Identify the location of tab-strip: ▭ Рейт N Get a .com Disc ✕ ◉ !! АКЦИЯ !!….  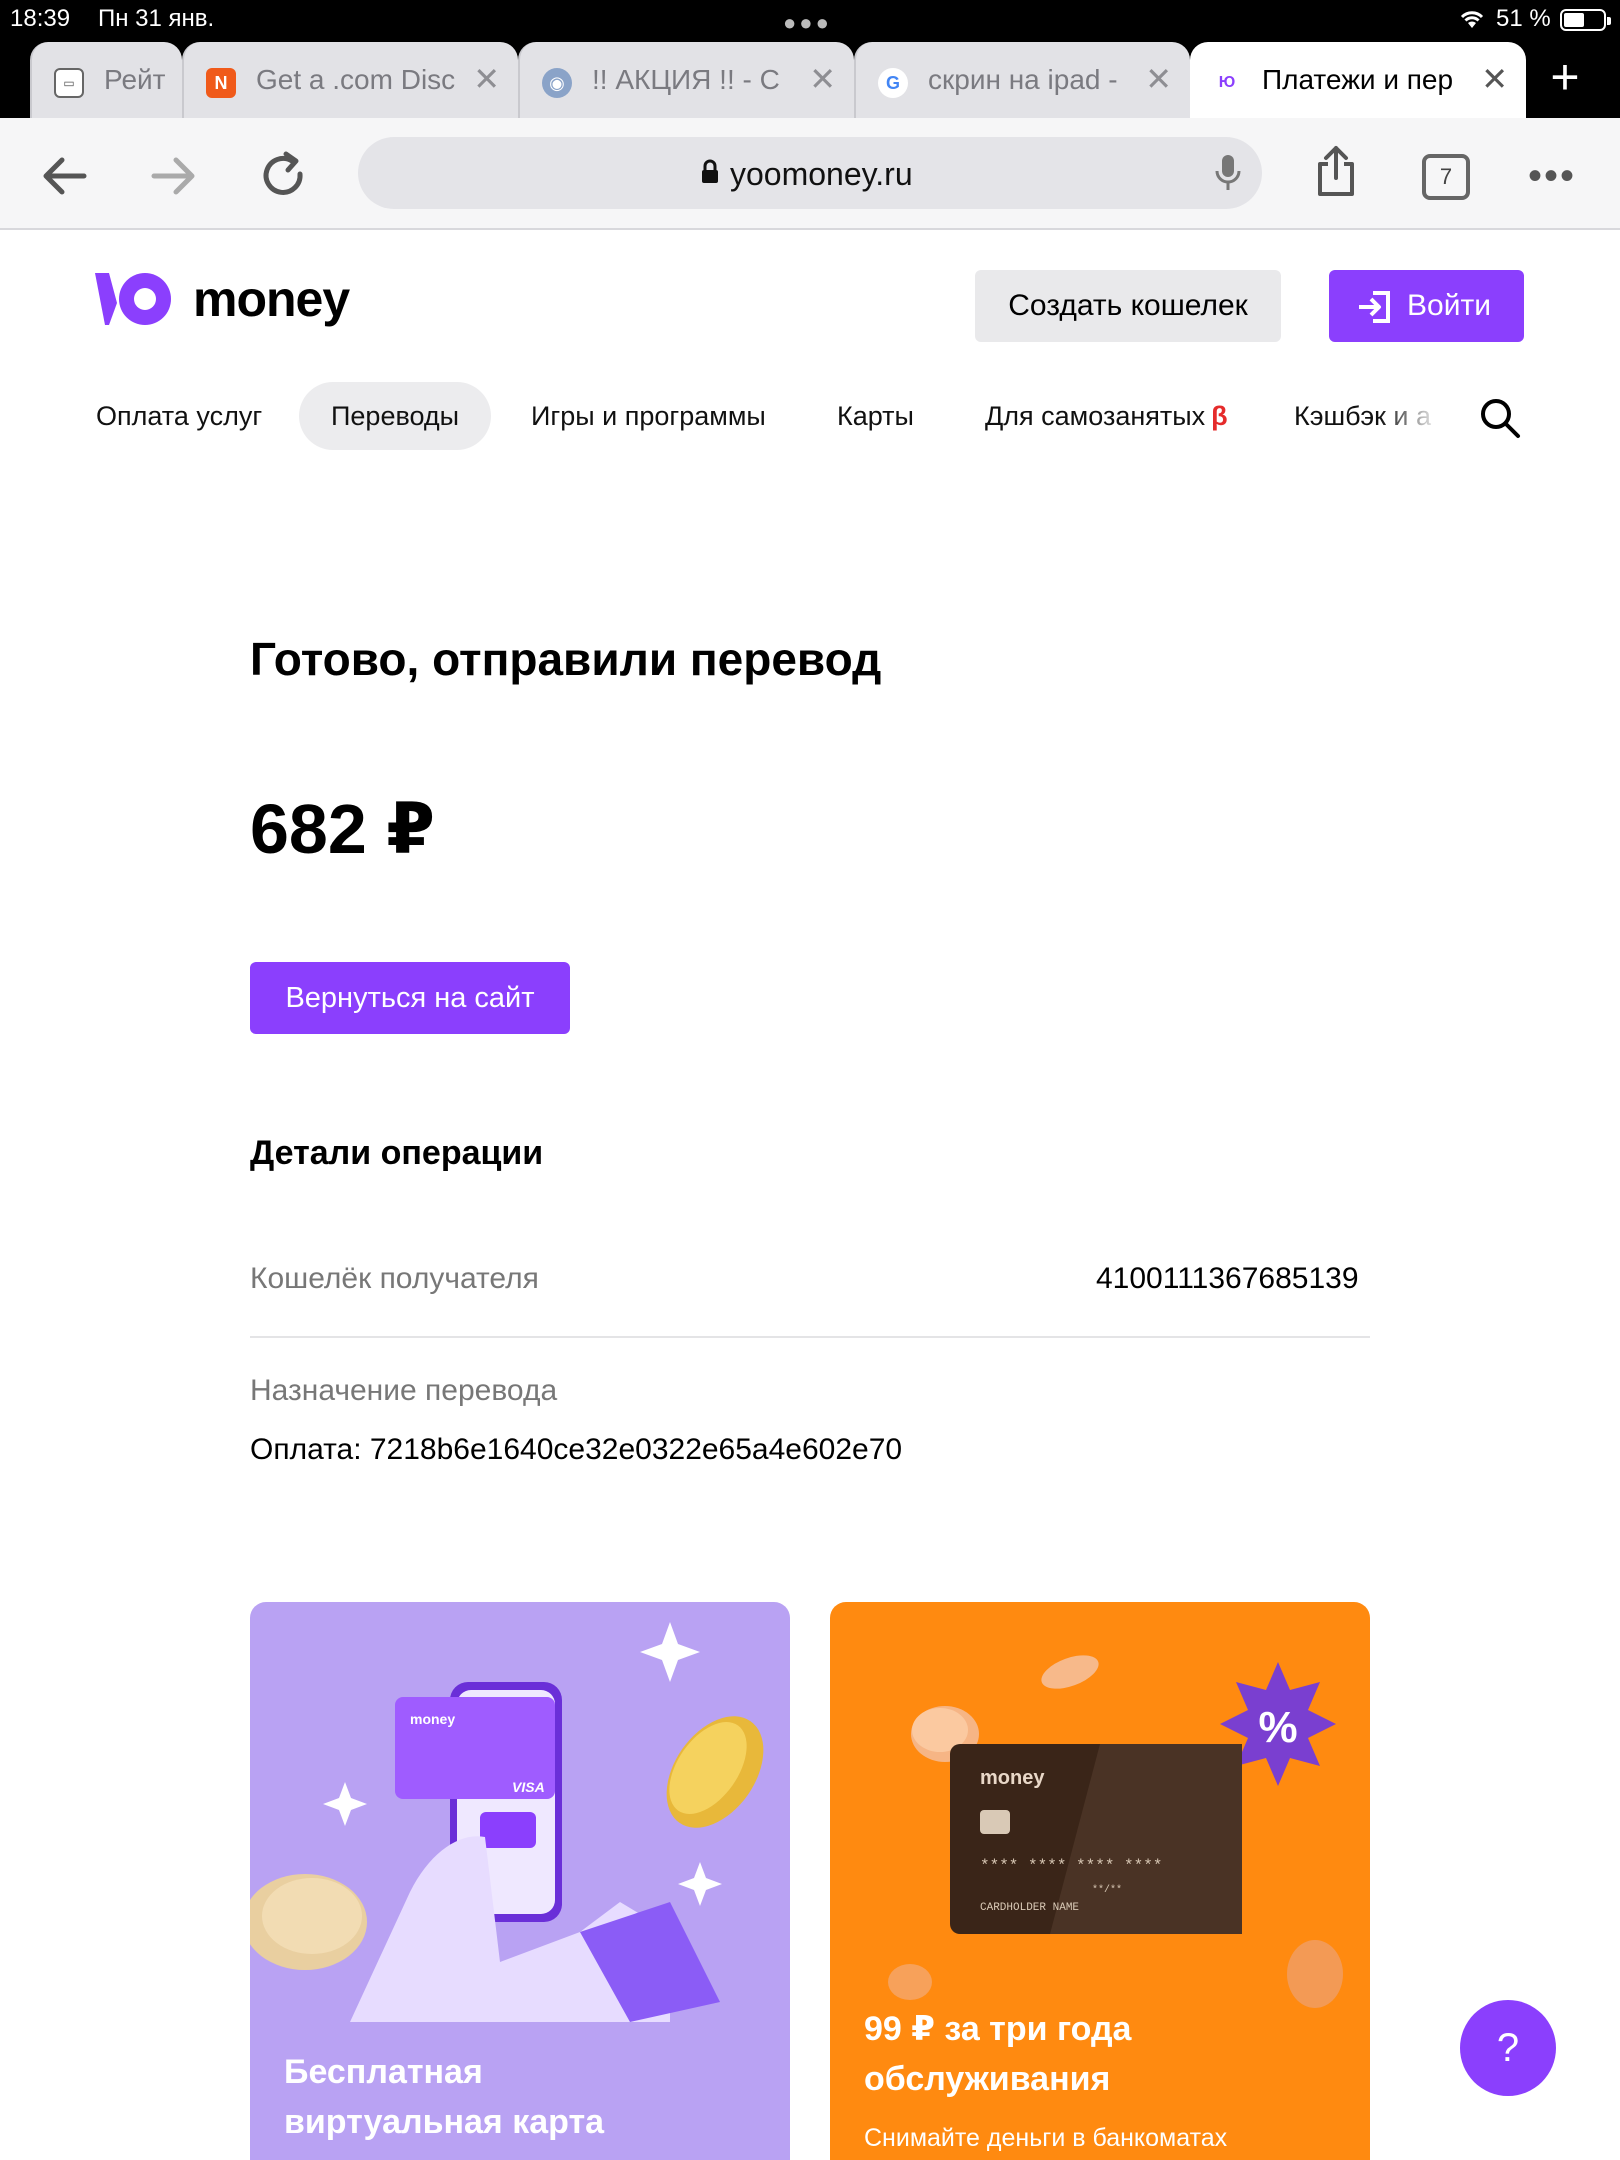
(810, 79).